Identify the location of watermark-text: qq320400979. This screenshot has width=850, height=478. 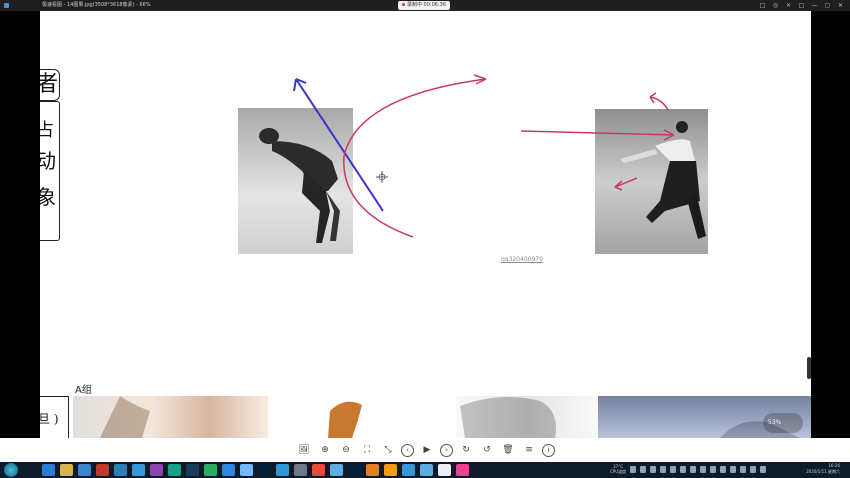
(522, 259).